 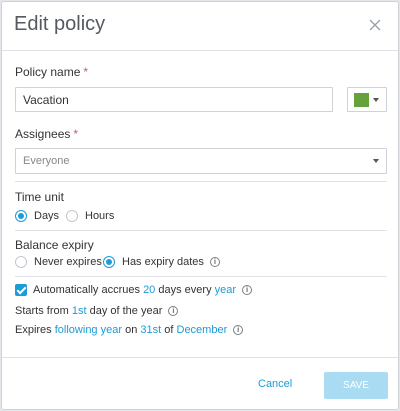 What do you see at coordinates (150, 330) in the screenshot?
I see `expires-day-link: 31st` at bounding box center [150, 330].